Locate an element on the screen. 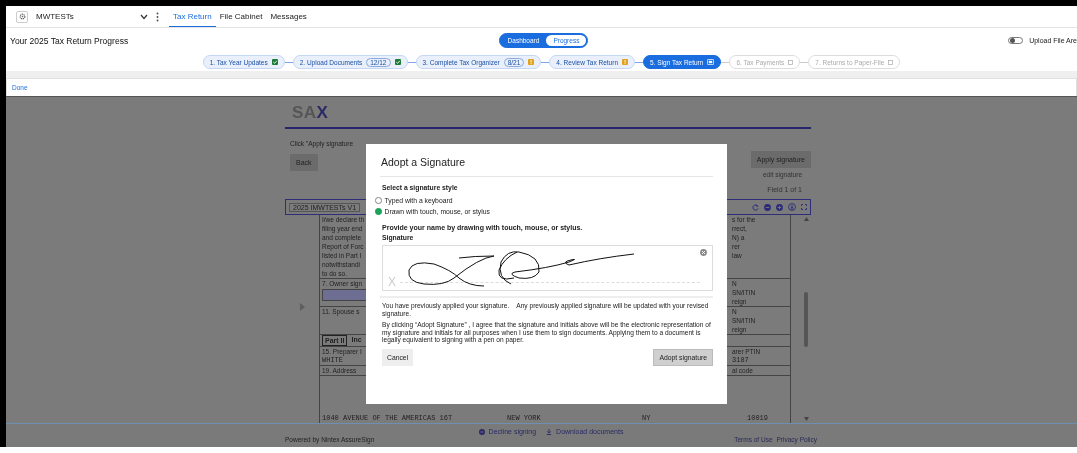  chevron-down-icon is located at coordinates (144, 16).